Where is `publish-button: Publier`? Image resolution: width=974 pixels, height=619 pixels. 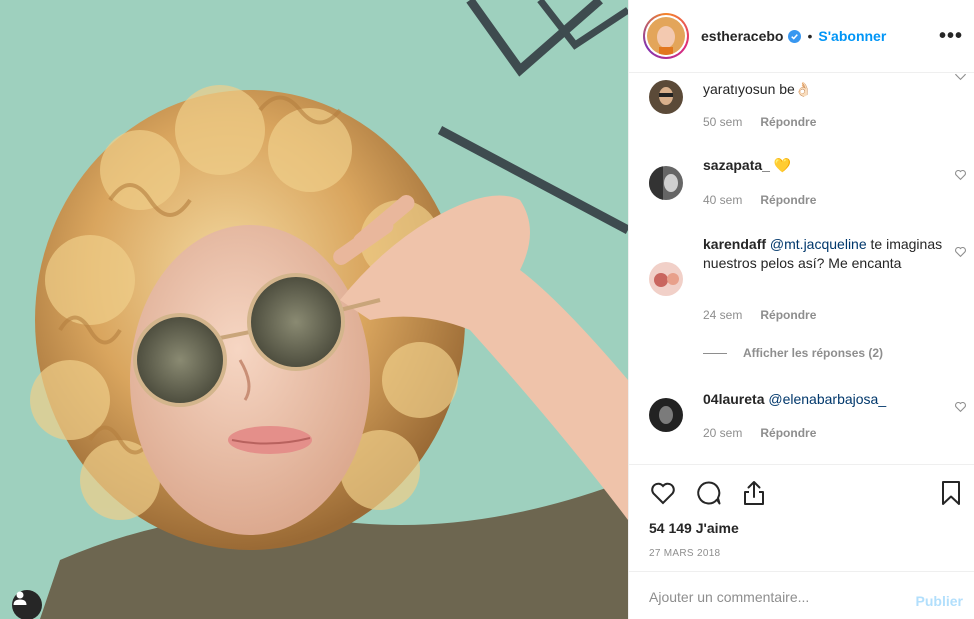
publish-button: Publier is located at coordinates (939, 601).